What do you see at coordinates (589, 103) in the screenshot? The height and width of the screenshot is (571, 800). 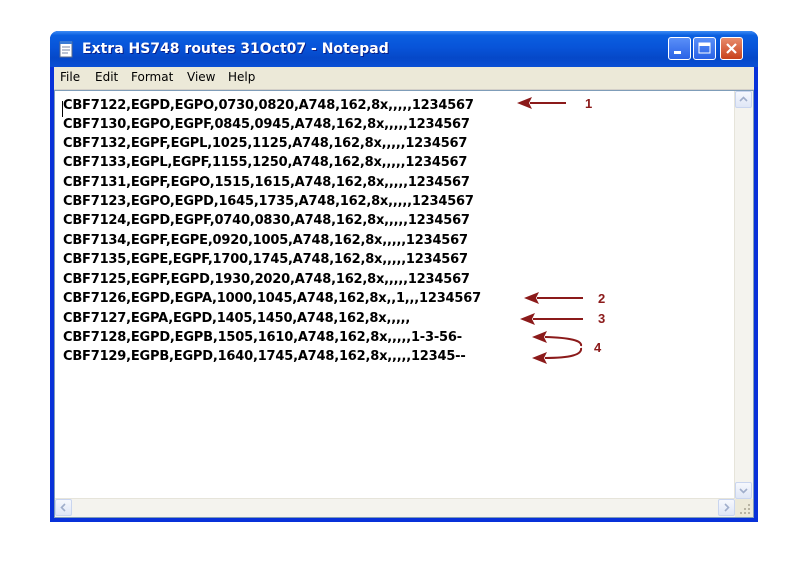 I see `annotation-label-1: 1` at bounding box center [589, 103].